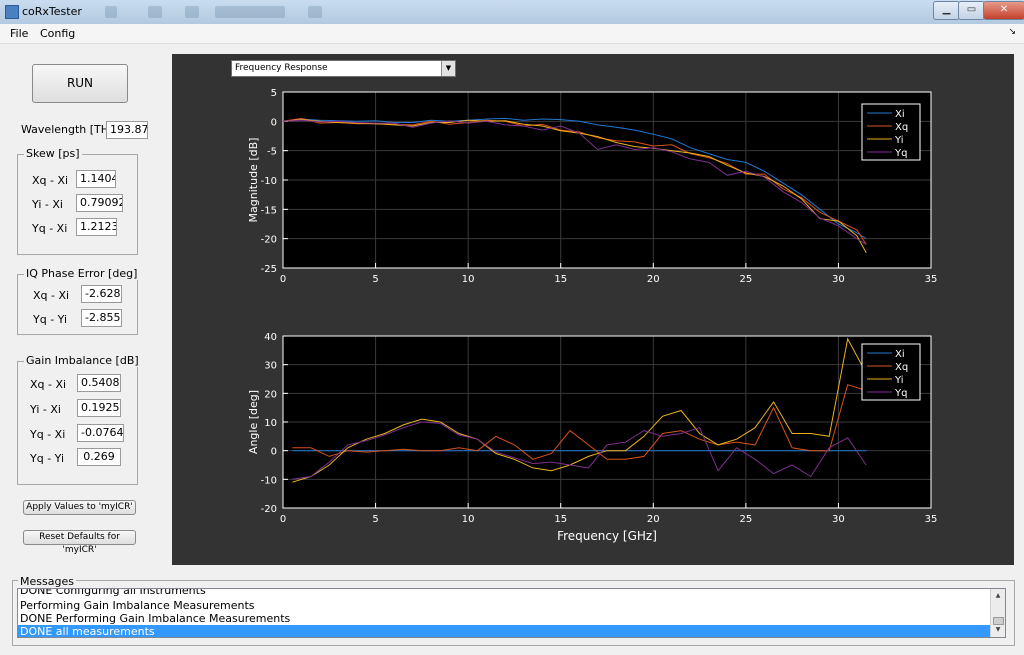 This screenshot has height=655, width=1024. What do you see at coordinates (12, 12) in the screenshot?
I see `app-icon` at bounding box center [12, 12].